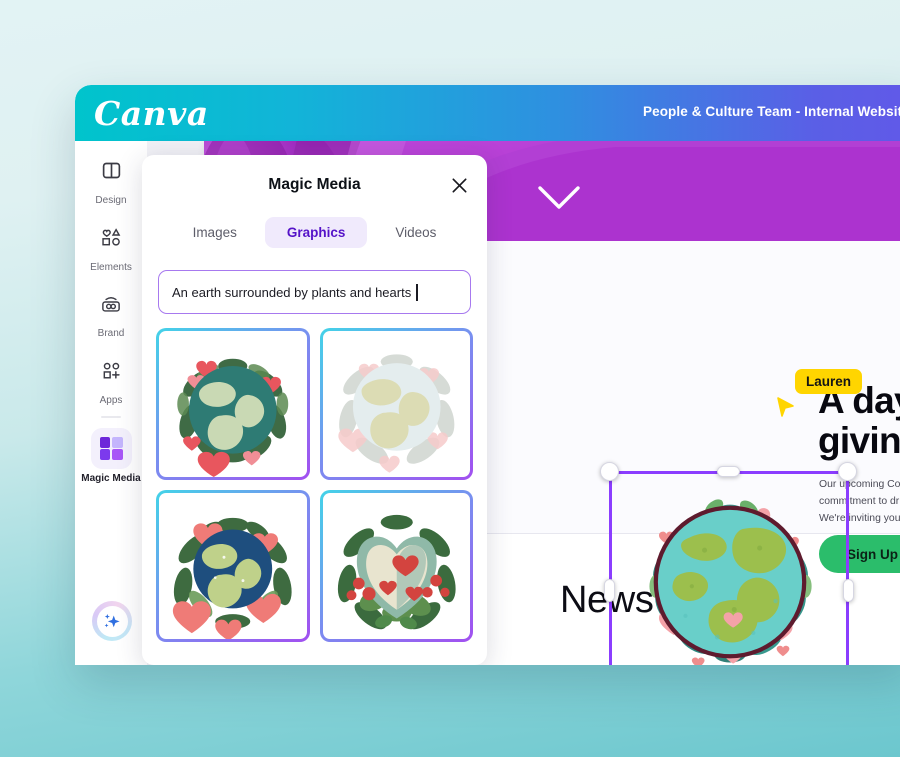 This screenshot has width=900, height=757. I want to click on magic-media-header: Magic Media, so click(314, 185).